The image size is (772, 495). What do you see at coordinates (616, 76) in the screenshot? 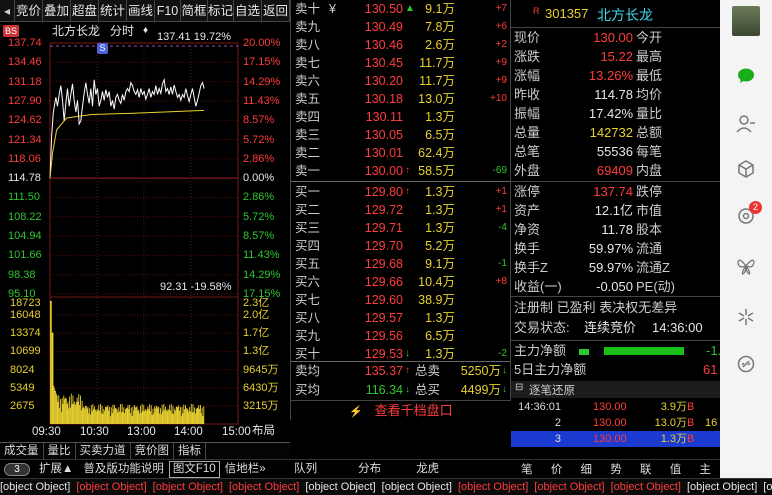
I see `quote-row: 涨幅 13.26% 最低` at bounding box center [616, 76].